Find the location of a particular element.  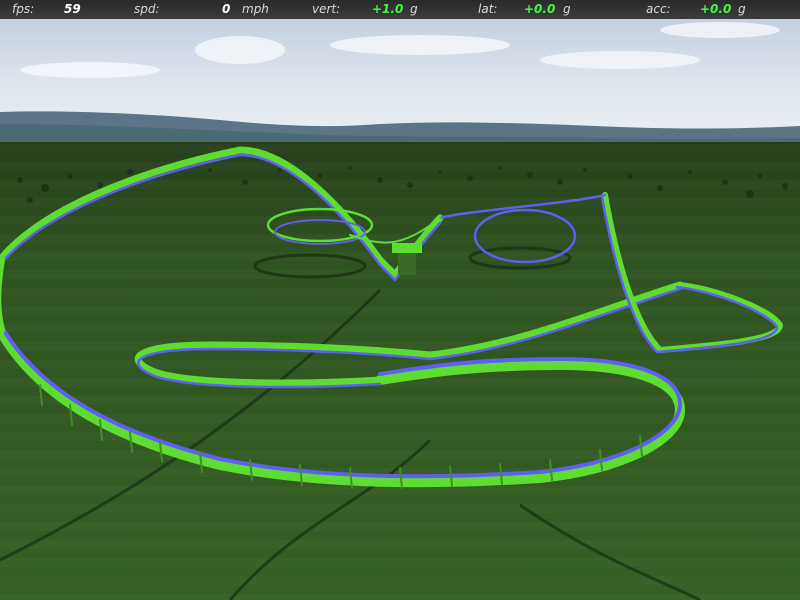

vertical-g-label: vert: is located at coordinates (326, 9).